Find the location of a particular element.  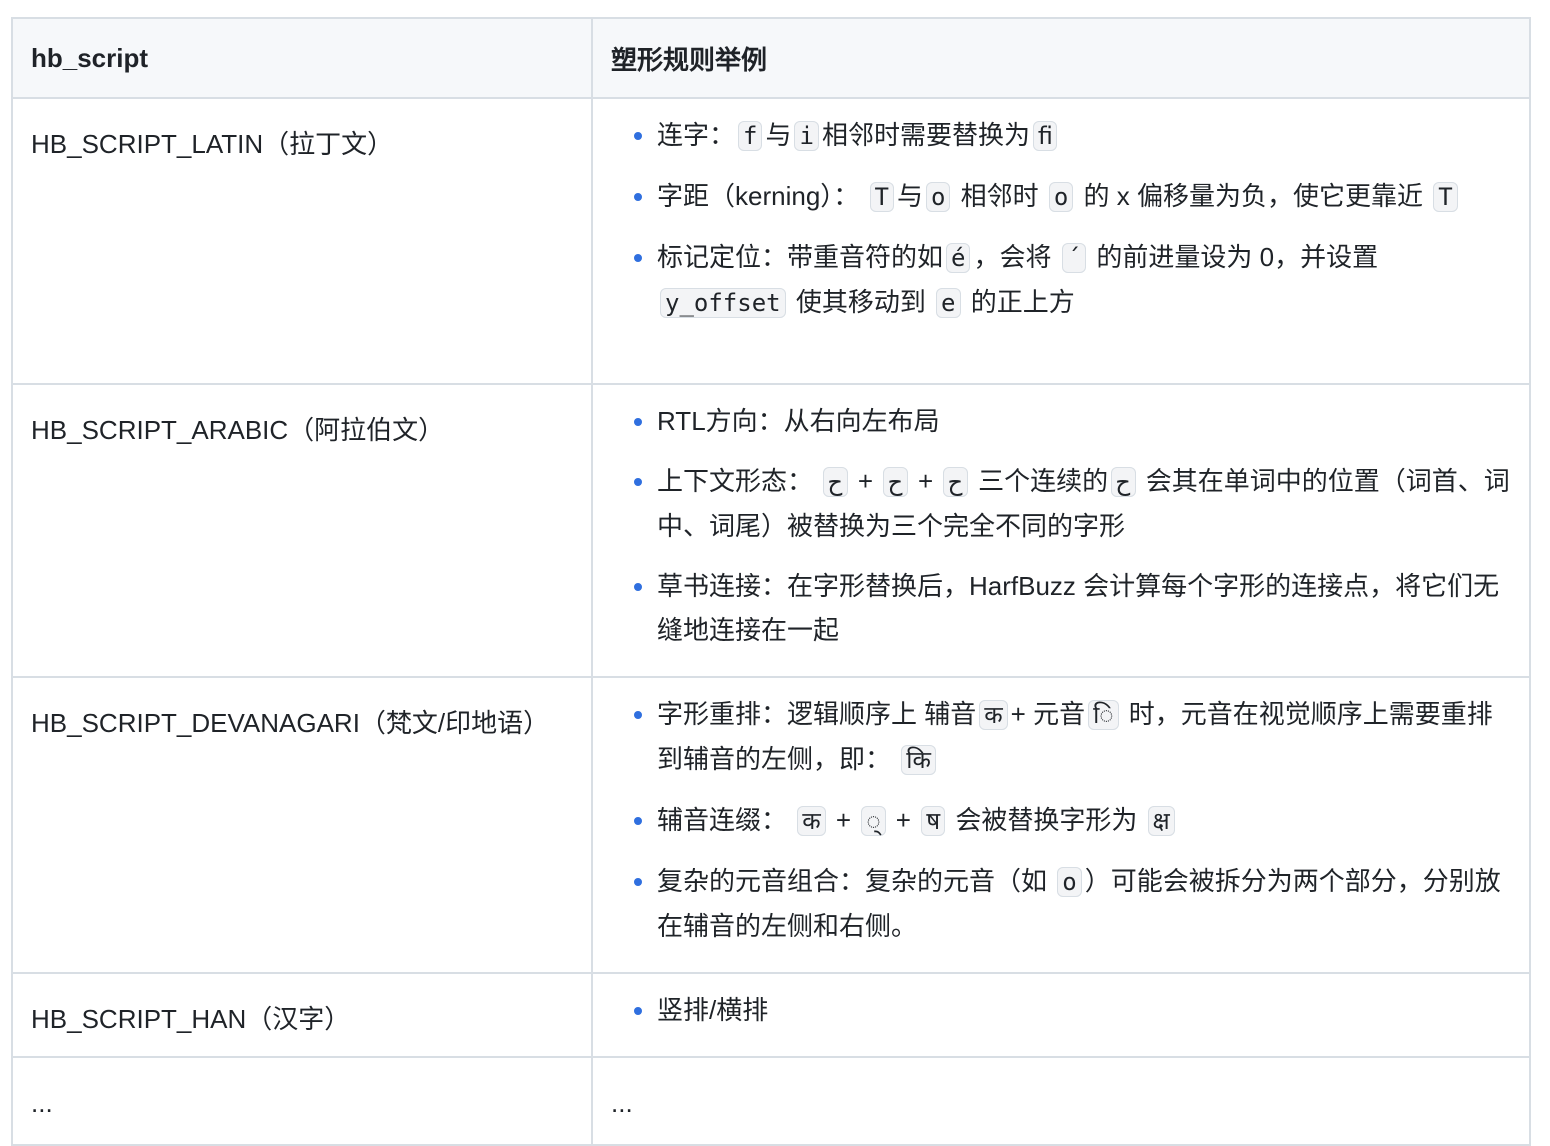

rule-text: 相邻时 is located at coordinates (999, 196).